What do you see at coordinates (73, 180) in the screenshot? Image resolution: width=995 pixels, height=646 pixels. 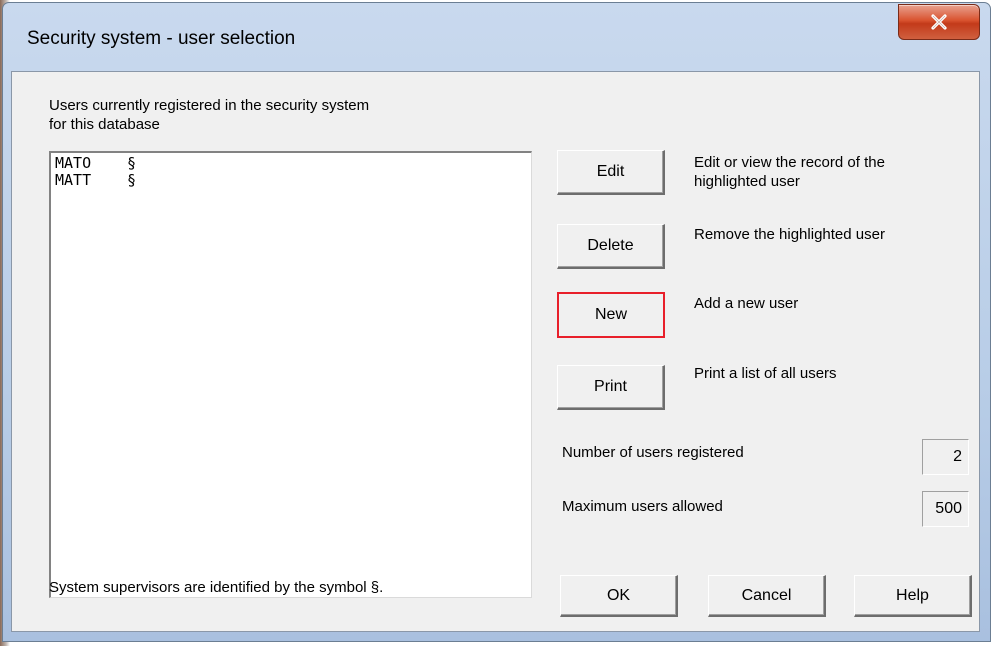 I see `user-name: MATT` at bounding box center [73, 180].